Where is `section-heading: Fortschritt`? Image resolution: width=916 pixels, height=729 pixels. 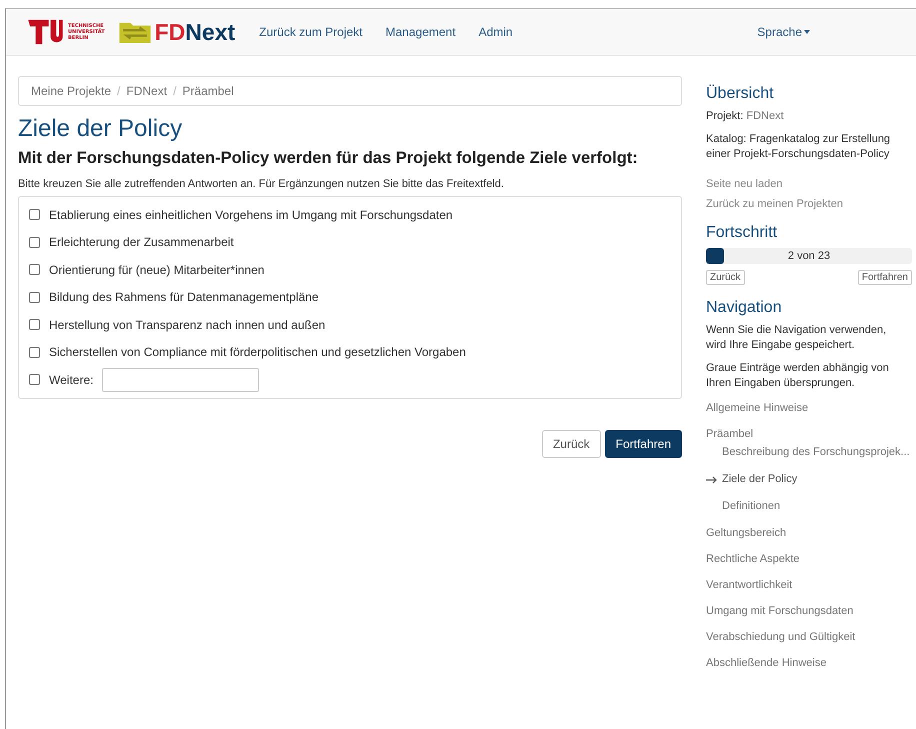 section-heading: Fortschritt is located at coordinates (742, 233).